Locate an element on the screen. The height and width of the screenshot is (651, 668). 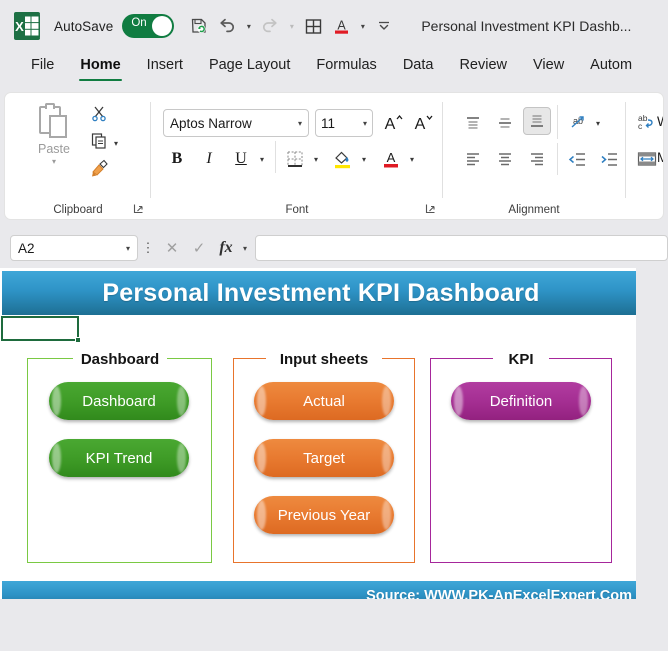
align-center-icon is located at coordinates (505, 159).